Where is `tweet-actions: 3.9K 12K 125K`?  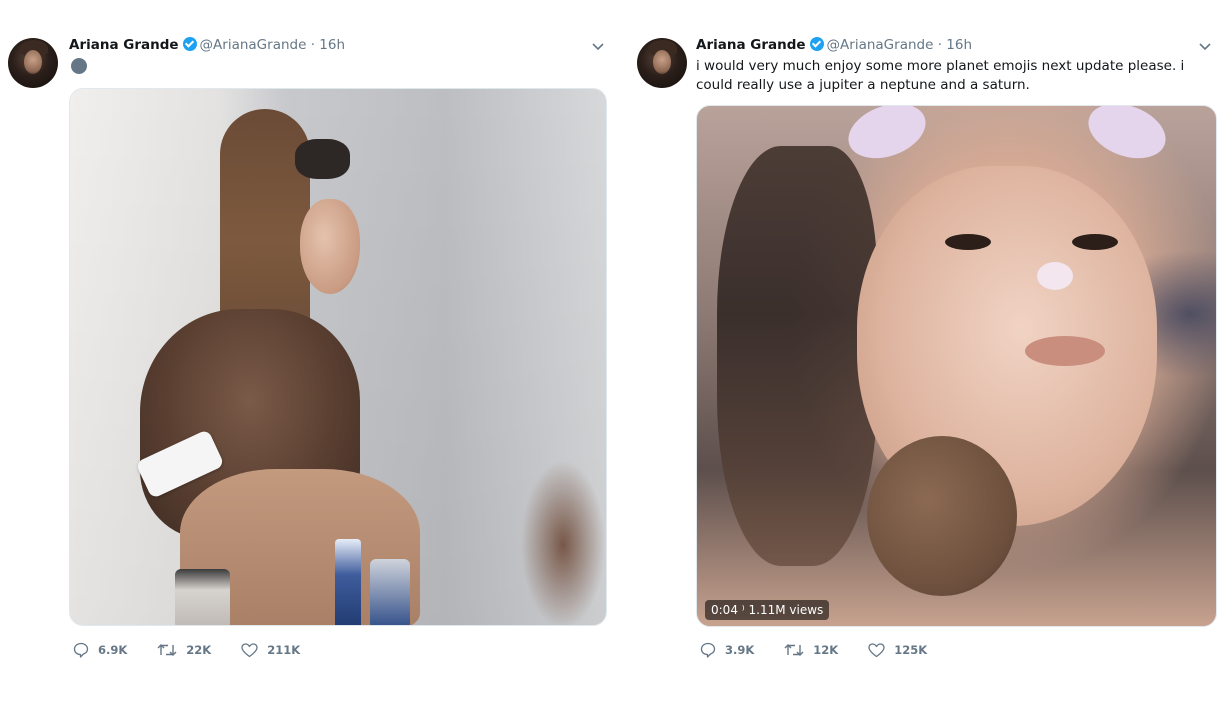
tweet-actions: 3.9K 12K 125K is located at coordinates (828, 650).